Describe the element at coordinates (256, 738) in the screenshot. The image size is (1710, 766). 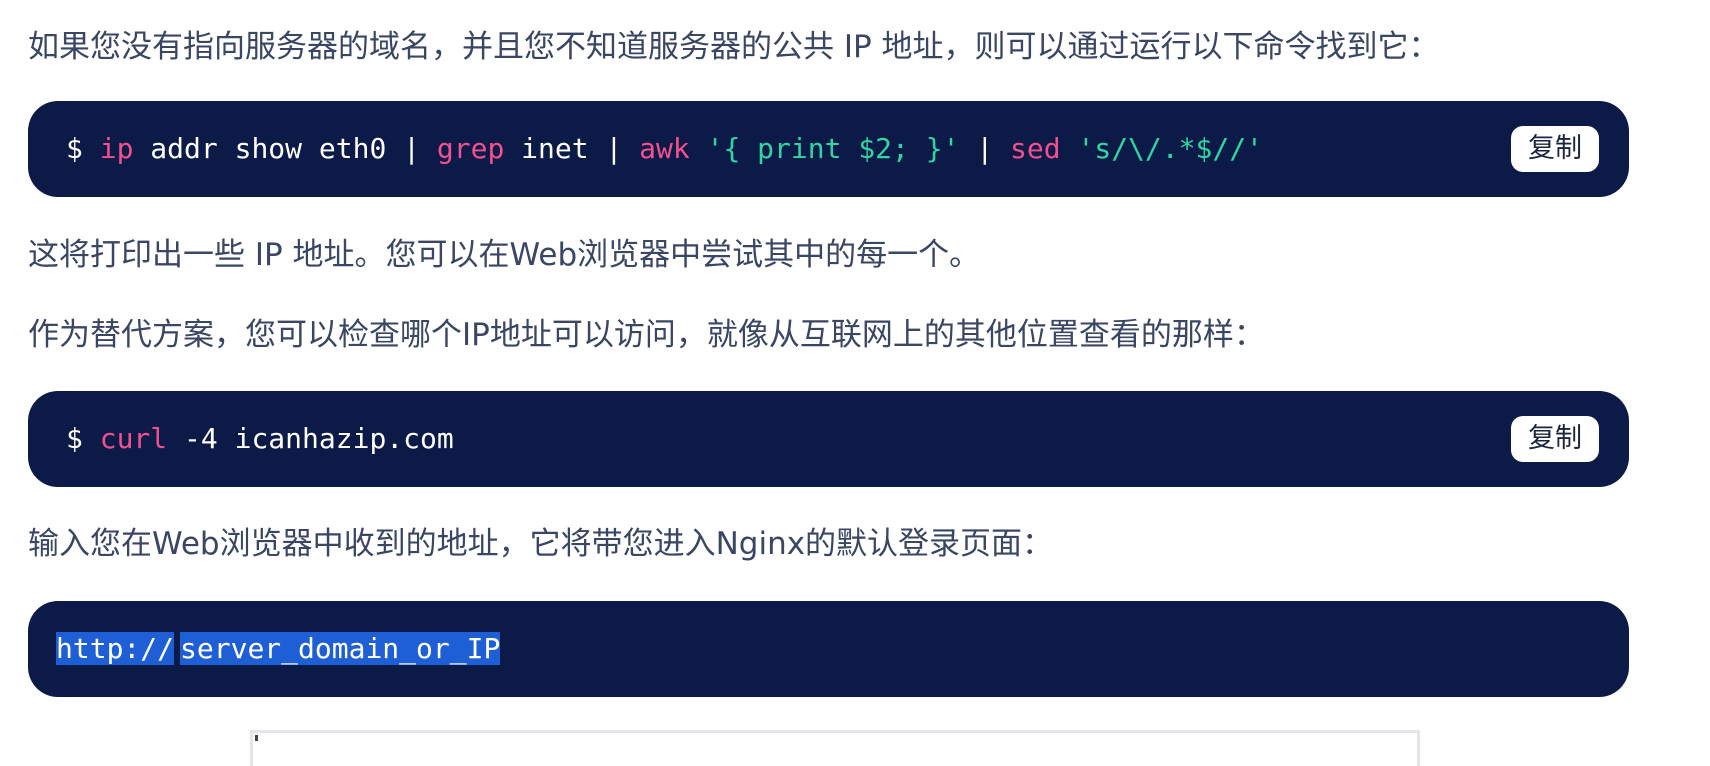
I see `figure-corner-mark` at that location.